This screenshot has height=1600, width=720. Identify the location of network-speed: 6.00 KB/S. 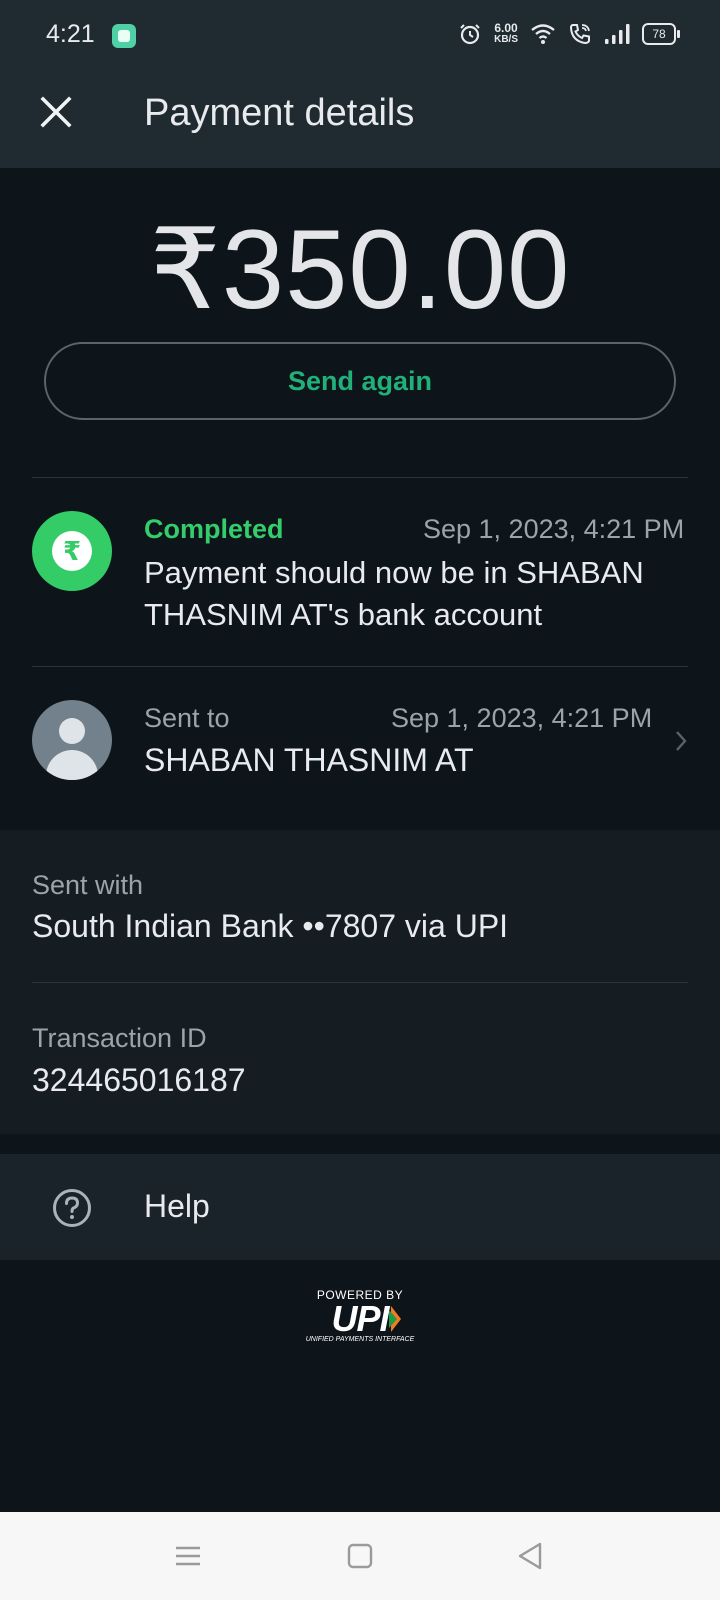
(506, 34).